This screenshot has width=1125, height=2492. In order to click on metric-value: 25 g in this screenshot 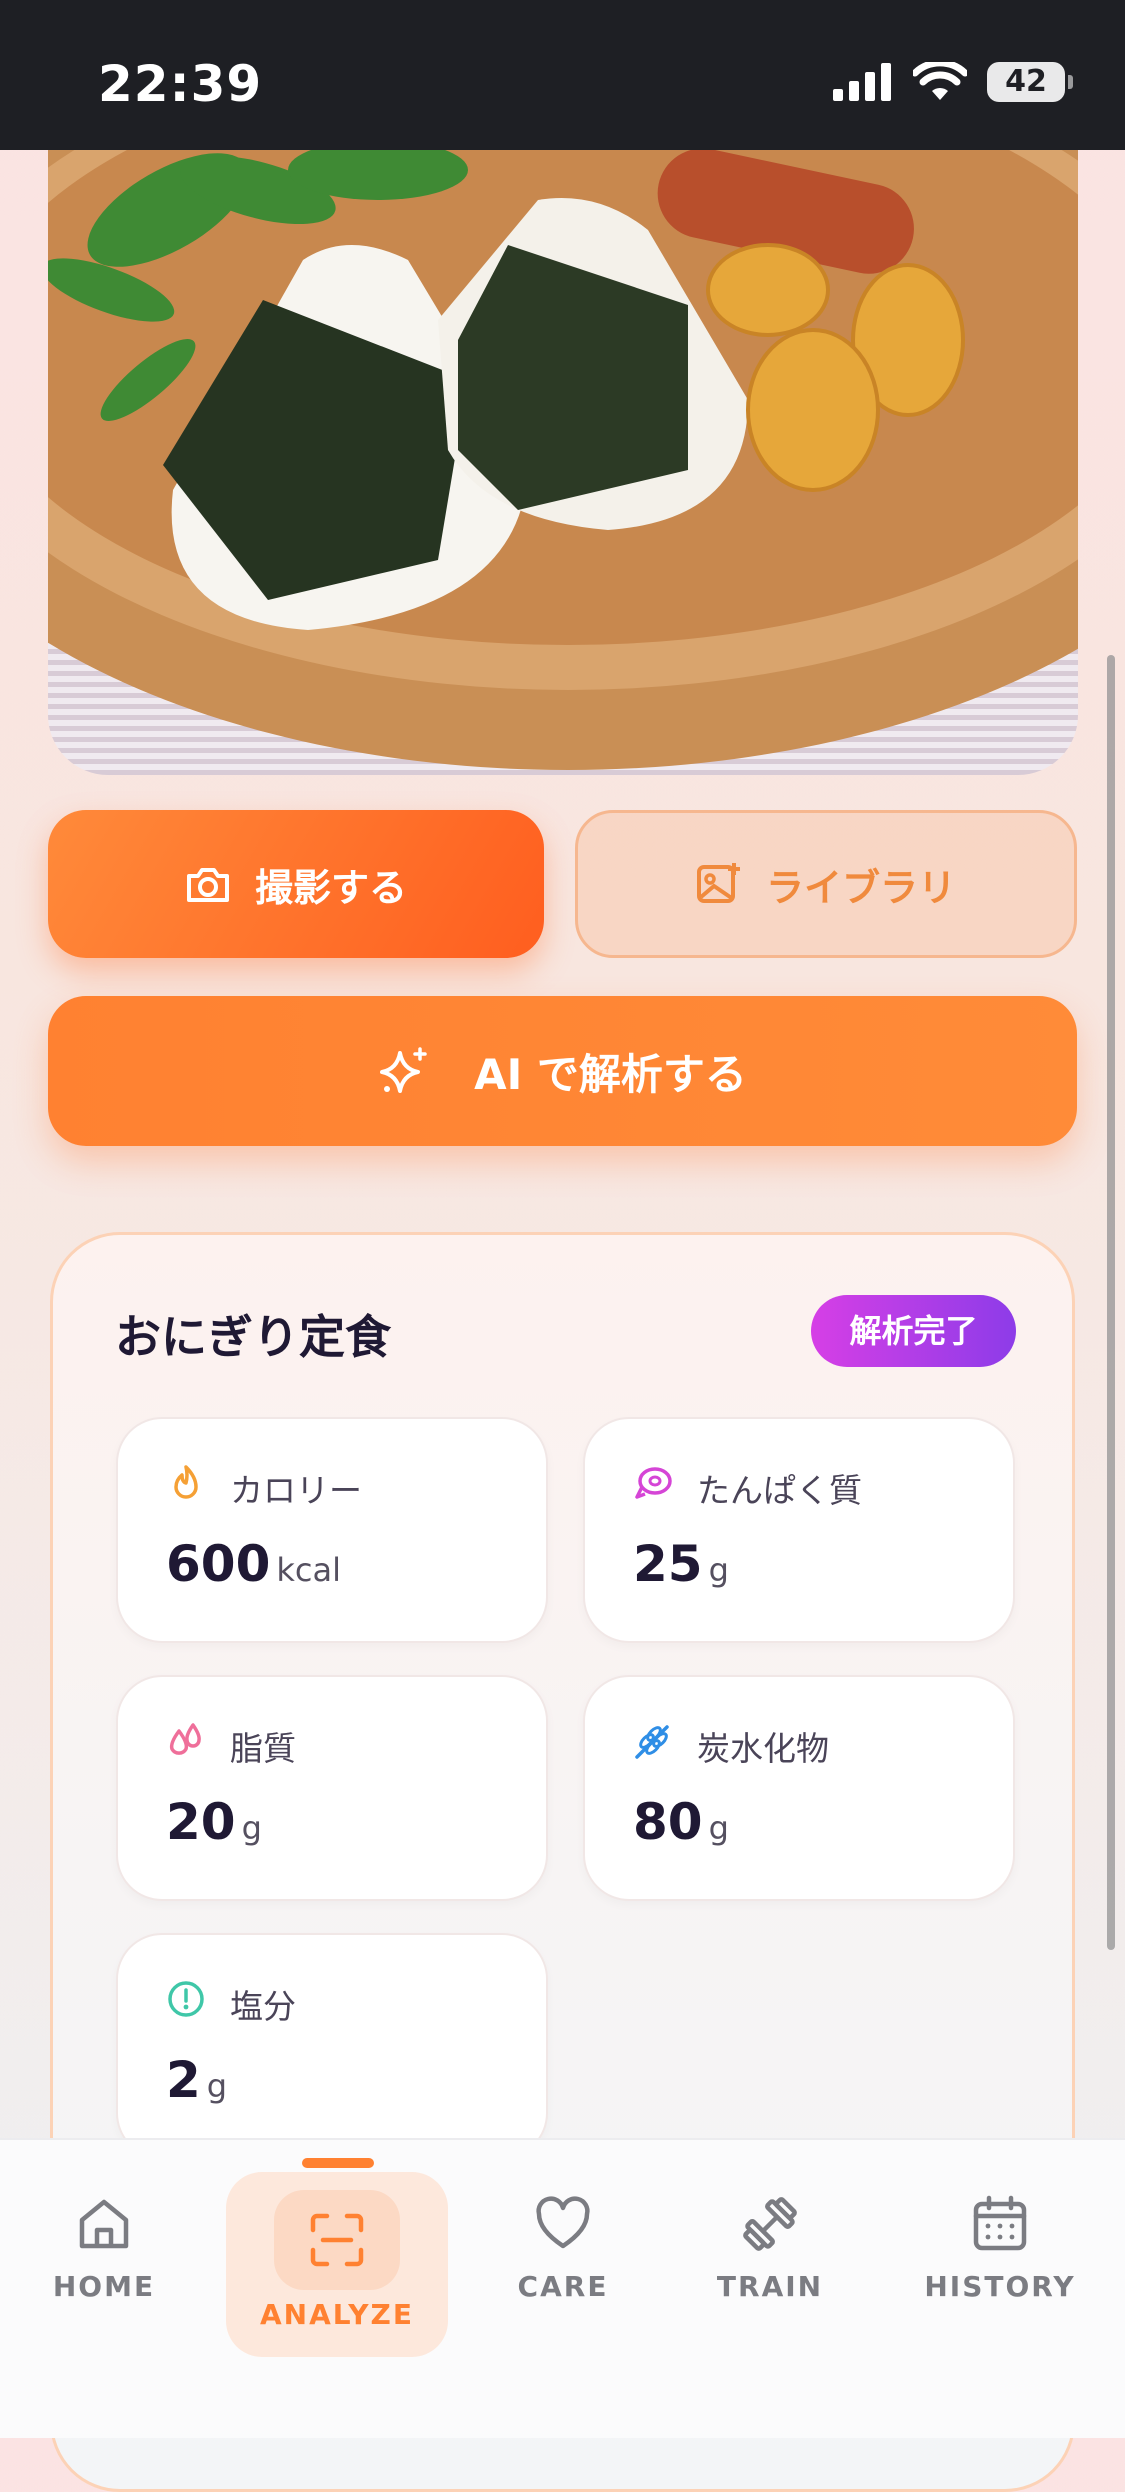, I will do `click(681, 1564)`.